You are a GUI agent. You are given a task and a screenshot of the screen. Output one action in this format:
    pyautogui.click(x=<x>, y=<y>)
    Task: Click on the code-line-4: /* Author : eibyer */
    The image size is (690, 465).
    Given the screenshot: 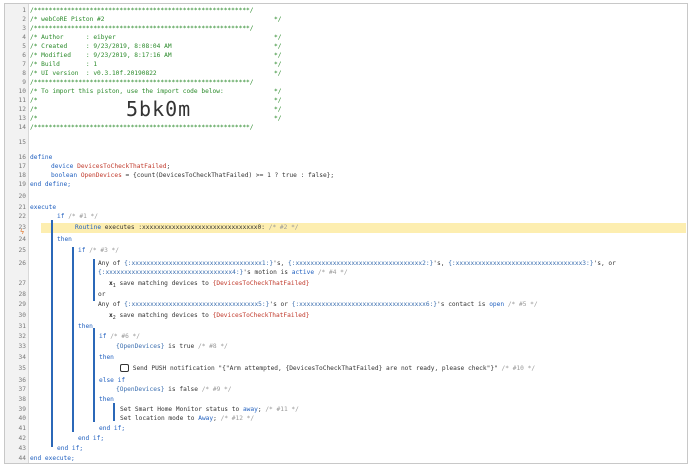 What is the action you would take?
    pyautogui.click(x=156, y=37)
    